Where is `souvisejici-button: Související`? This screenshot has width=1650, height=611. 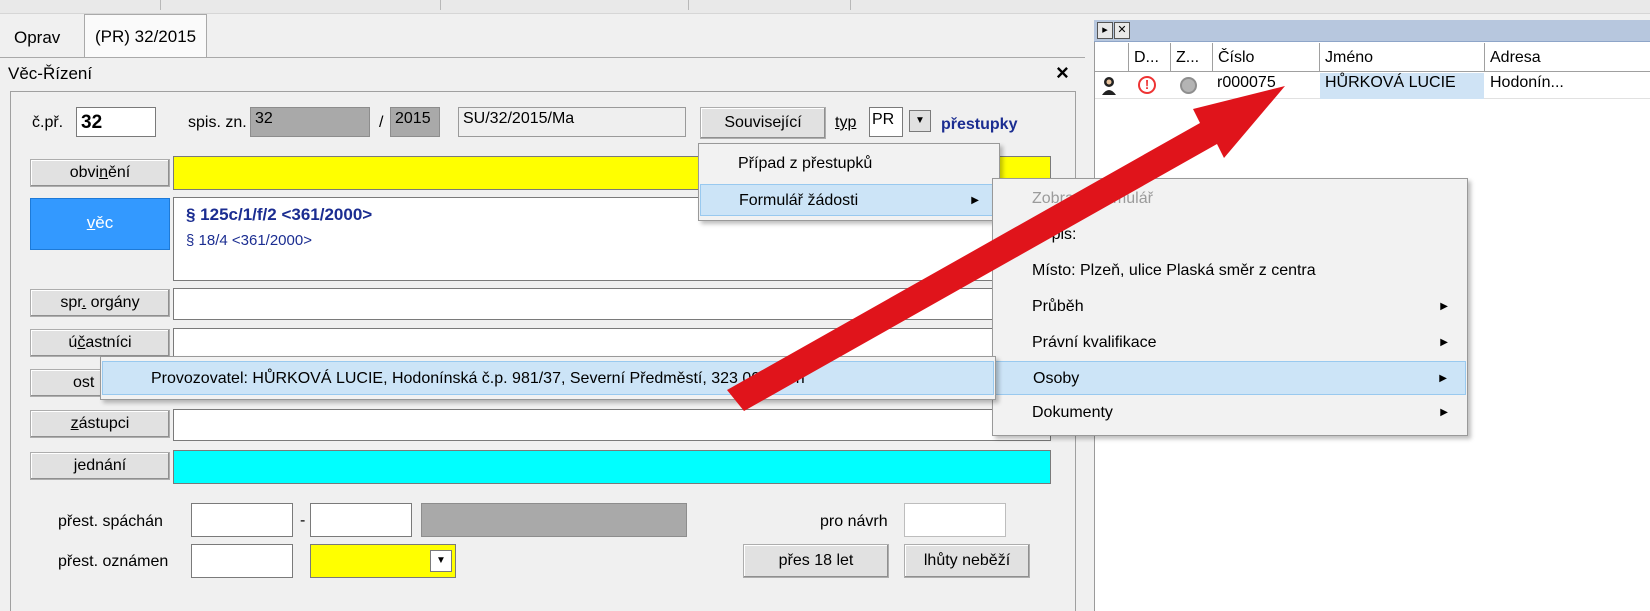 souvisejici-button: Související is located at coordinates (763, 123).